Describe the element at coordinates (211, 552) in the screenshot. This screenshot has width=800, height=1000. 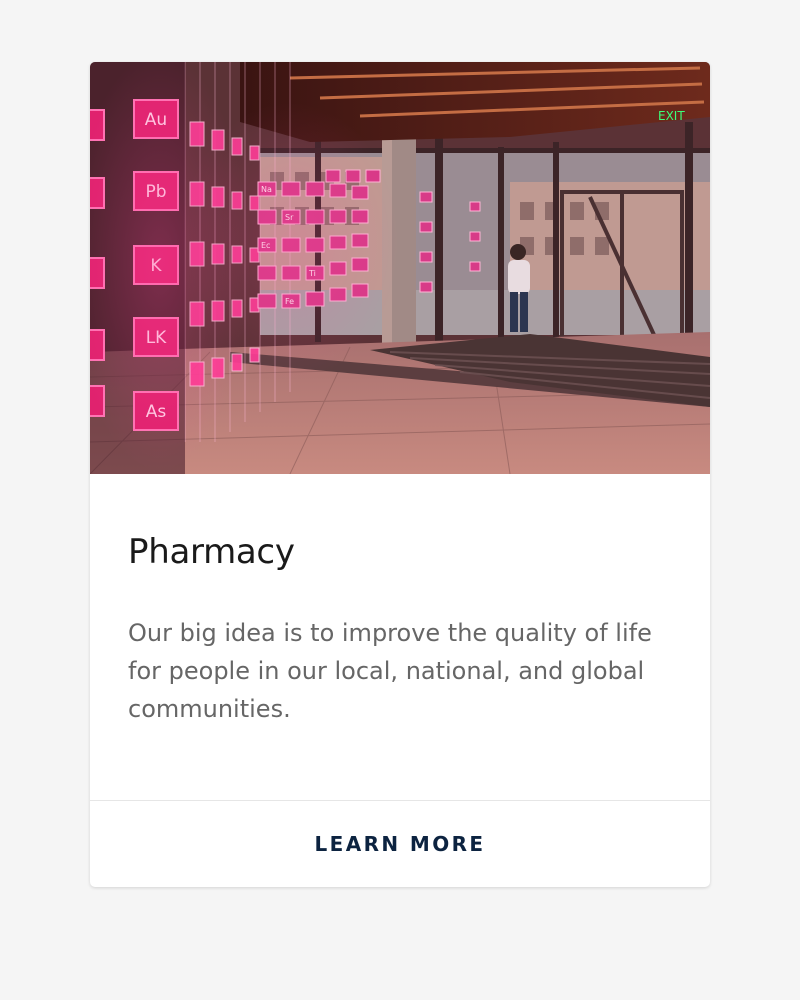
I see `card-title: Pharmacy` at that location.